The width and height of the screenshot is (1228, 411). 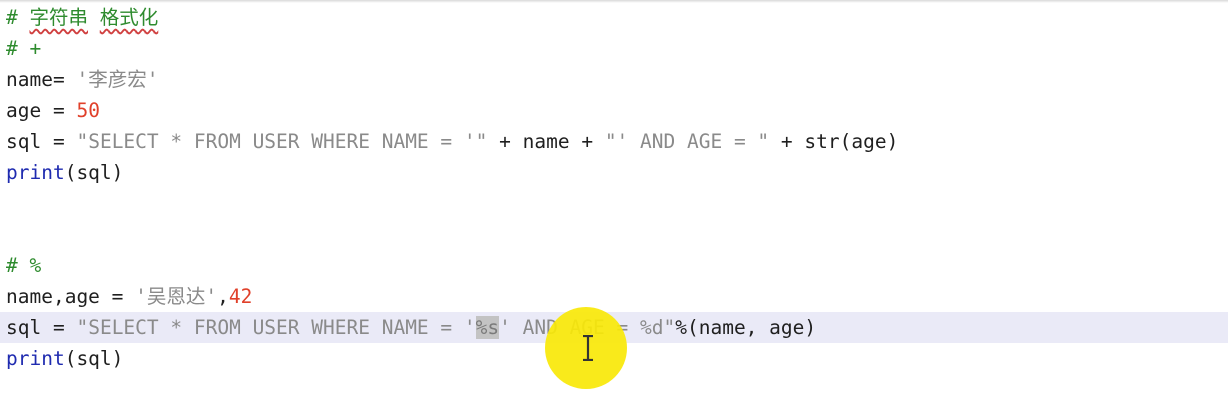 I want to click on code-token: "SELECT * FROM USER WHERE NAME = '", so click(x=282, y=141).